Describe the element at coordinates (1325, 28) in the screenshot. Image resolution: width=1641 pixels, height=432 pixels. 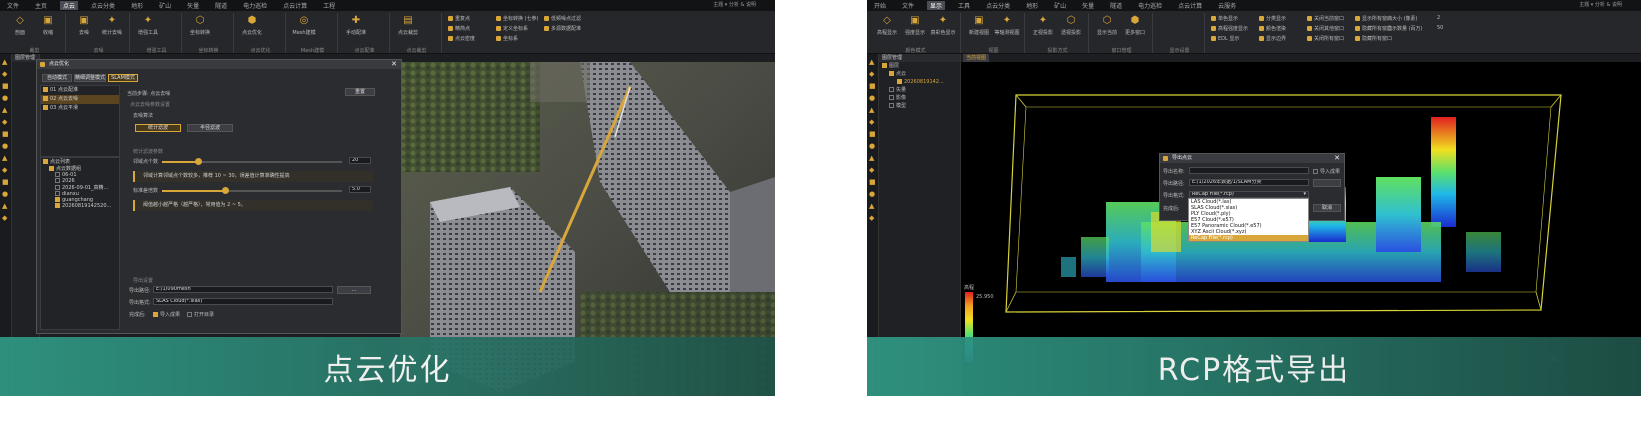
I see `ribbon-small-button: 关闭其他窗口` at that location.